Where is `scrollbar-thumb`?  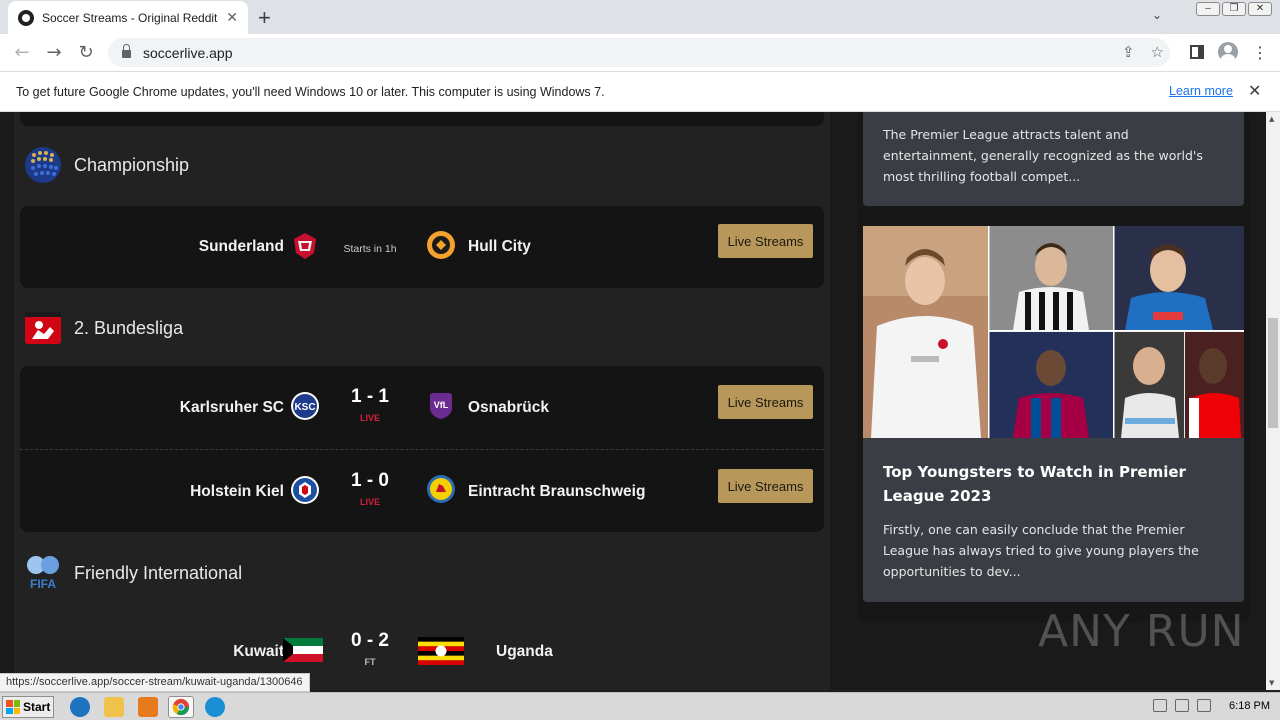 scrollbar-thumb is located at coordinates (1273, 373).